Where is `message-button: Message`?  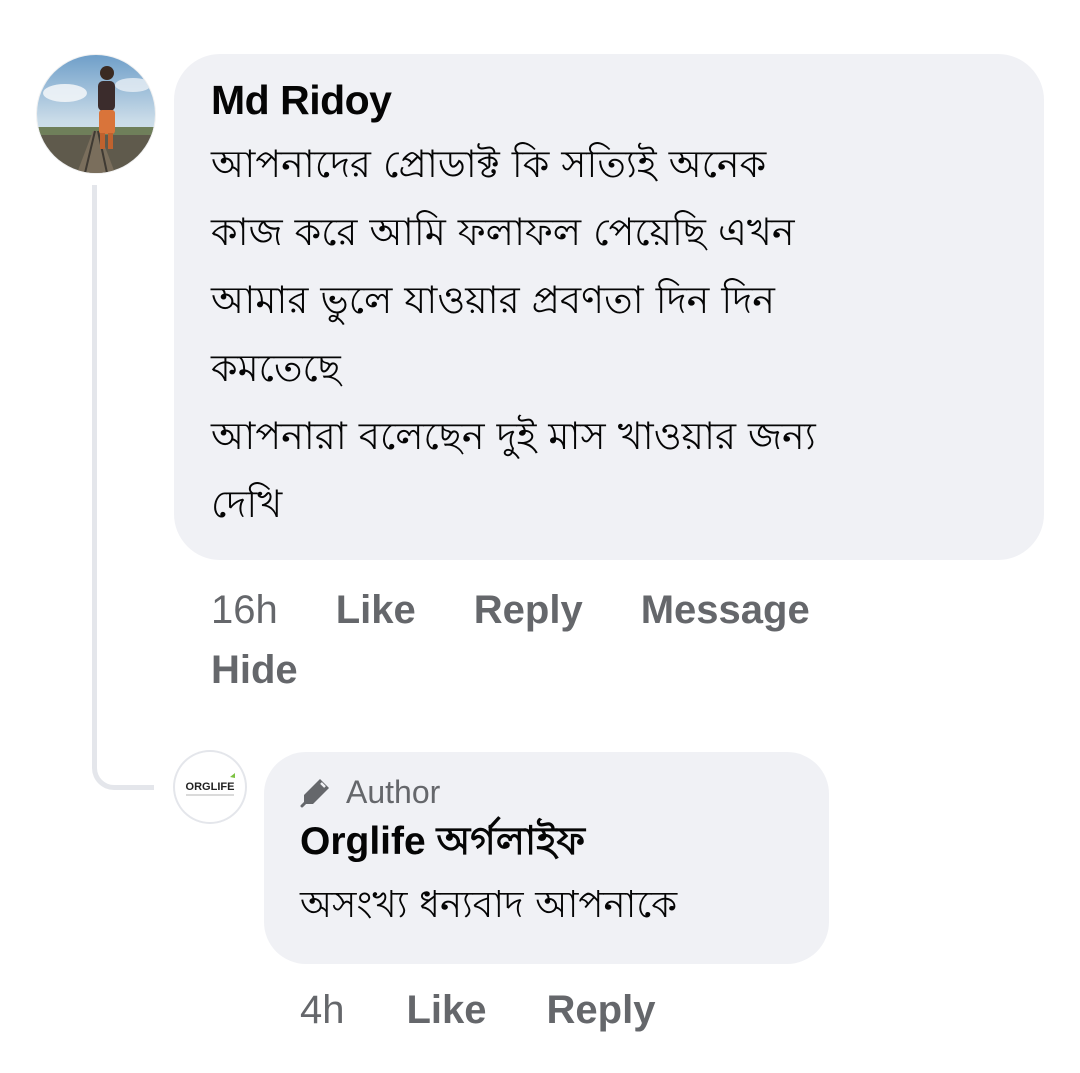
message-button: Message is located at coordinates (725, 610).